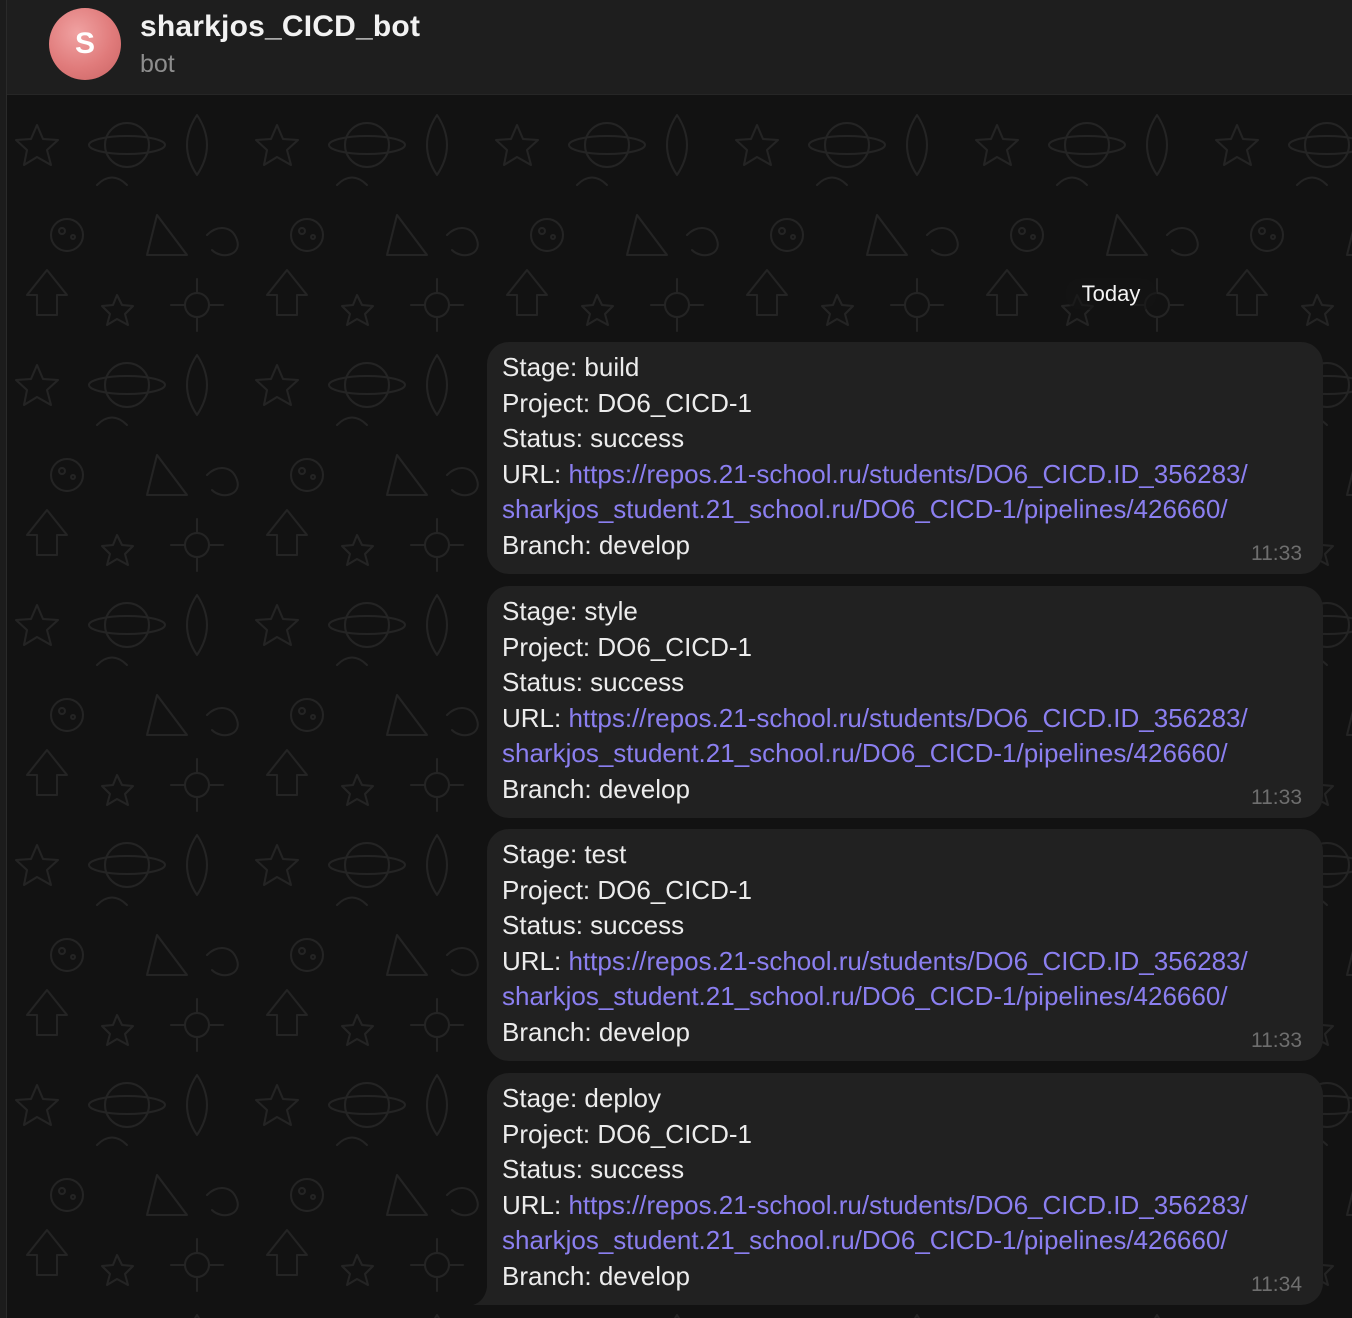 This screenshot has height=1318, width=1352. Describe the element at coordinates (570, 611) in the screenshot. I see `message-stage: Stage: style` at that location.